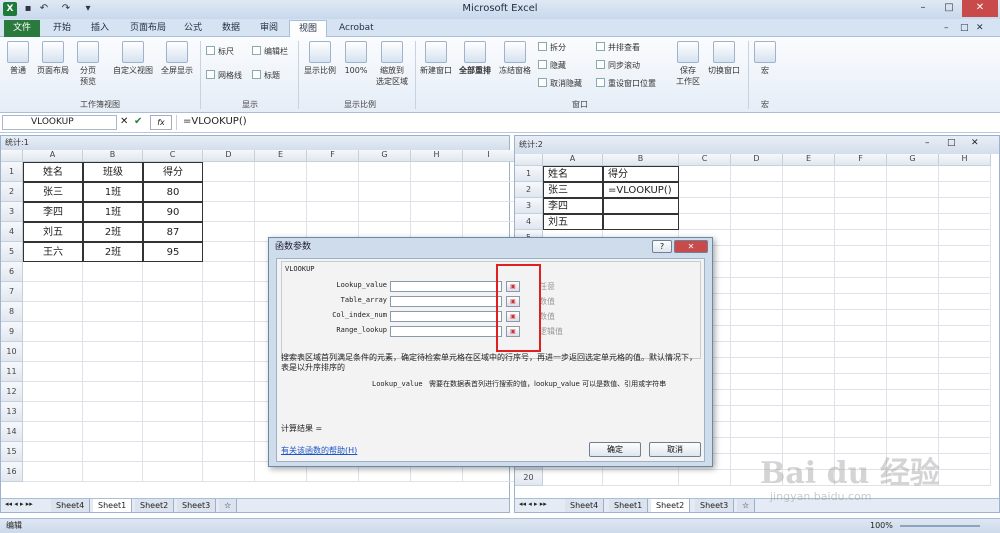 The image size is (1000, 533). Describe the element at coordinates (552, 48) in the screenshot. I see `split-button: 拆分` at that location.